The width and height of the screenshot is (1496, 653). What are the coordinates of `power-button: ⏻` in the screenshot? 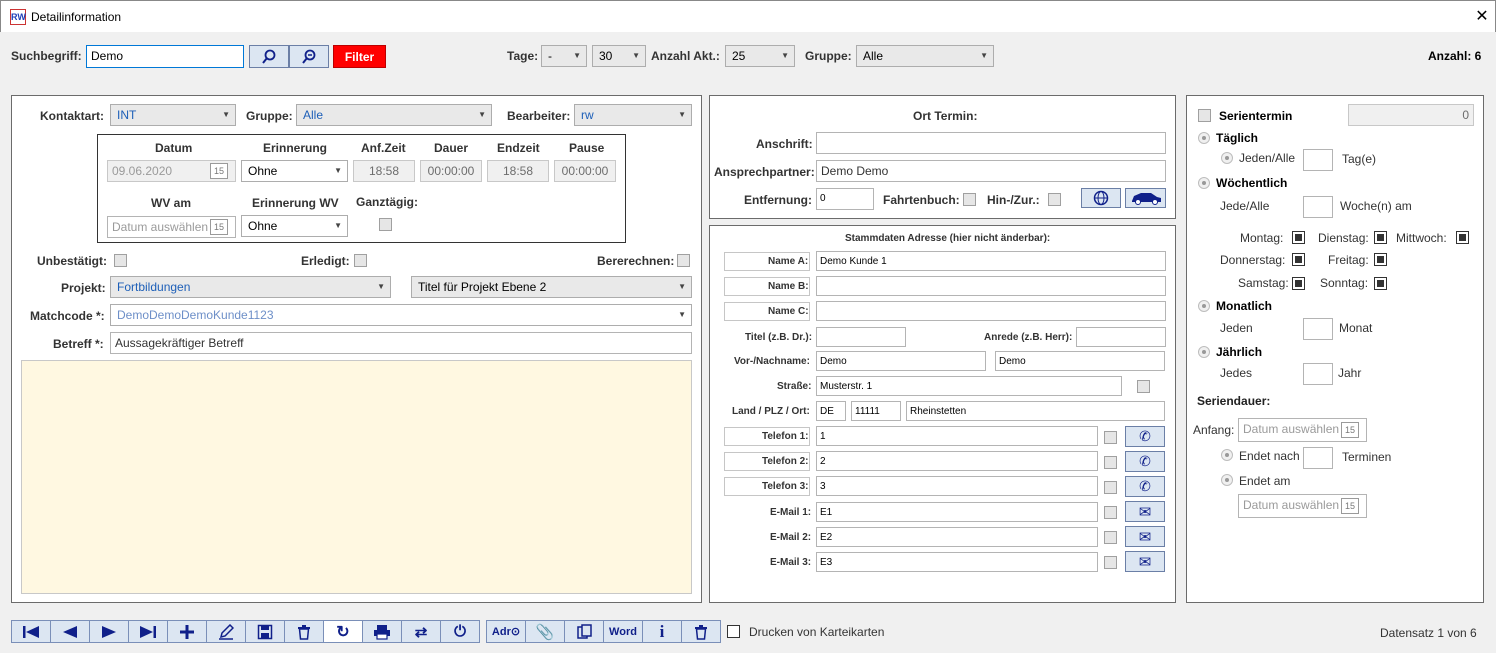 It's located at (460, 631).